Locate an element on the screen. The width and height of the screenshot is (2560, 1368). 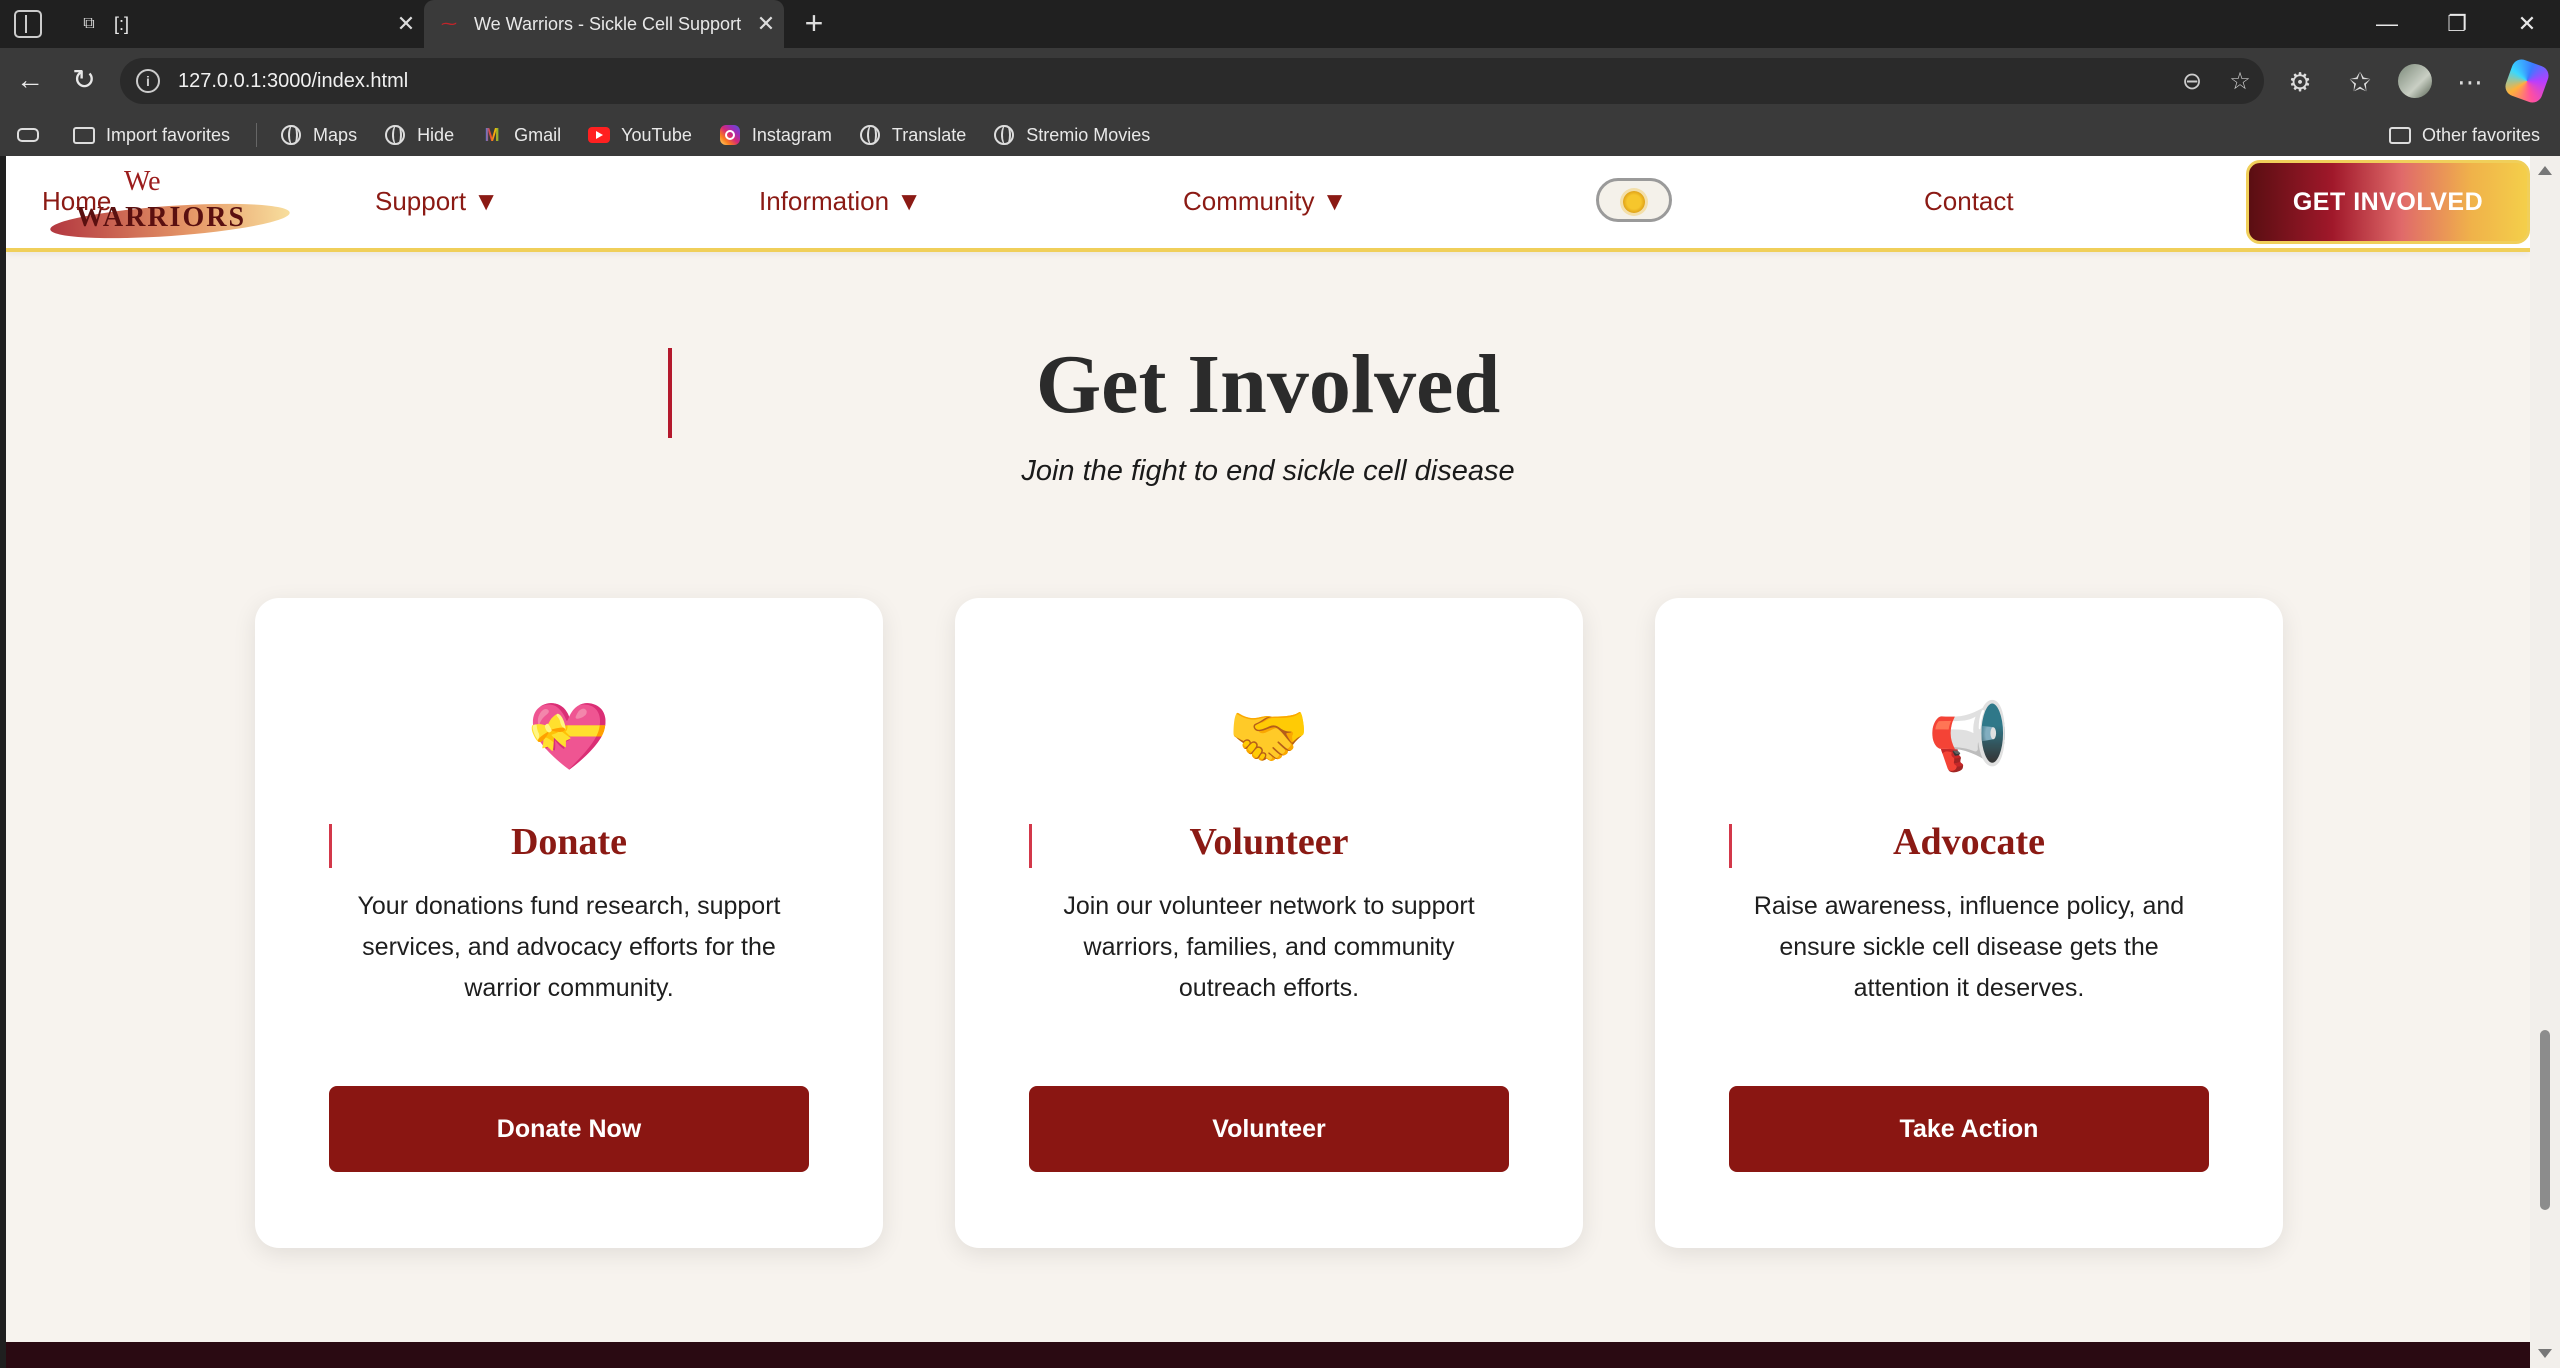
page-scrollbar is located at coordinates (2545, 762).